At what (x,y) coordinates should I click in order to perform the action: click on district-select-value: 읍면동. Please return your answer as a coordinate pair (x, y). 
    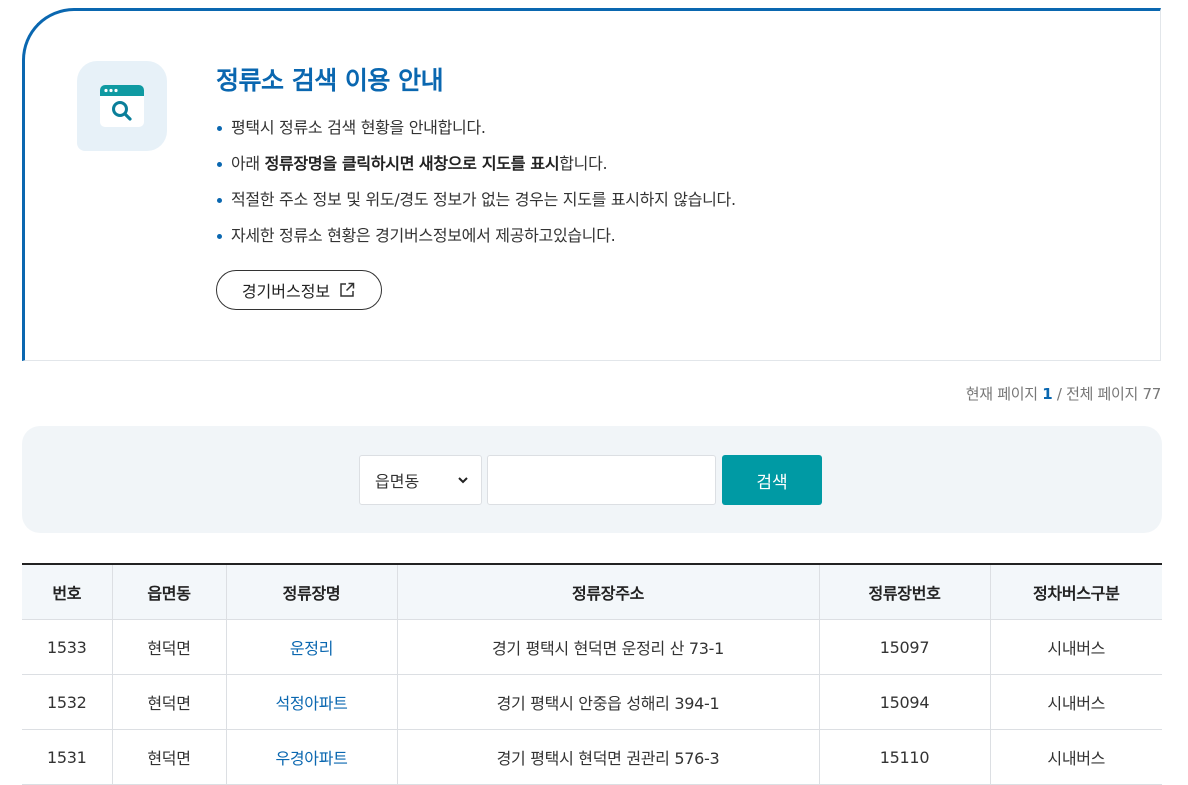
    Looking at the image, I should click on (397, 481).